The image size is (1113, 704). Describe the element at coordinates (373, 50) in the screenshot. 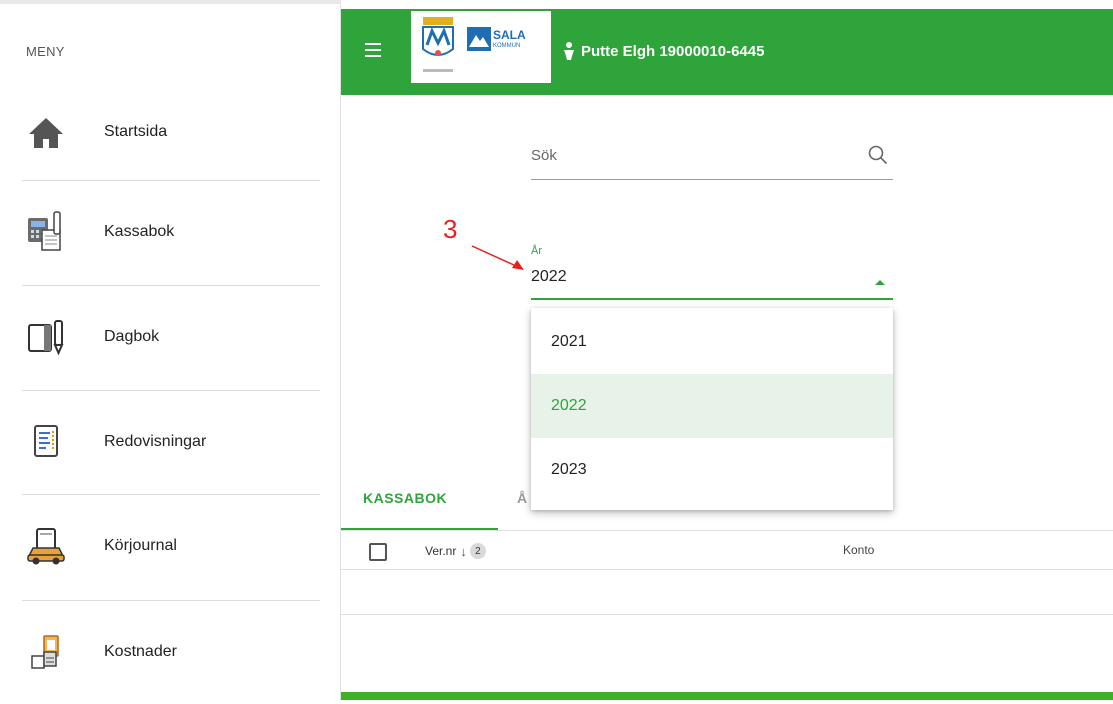

I see `hamburger-menu-icon` at that location.